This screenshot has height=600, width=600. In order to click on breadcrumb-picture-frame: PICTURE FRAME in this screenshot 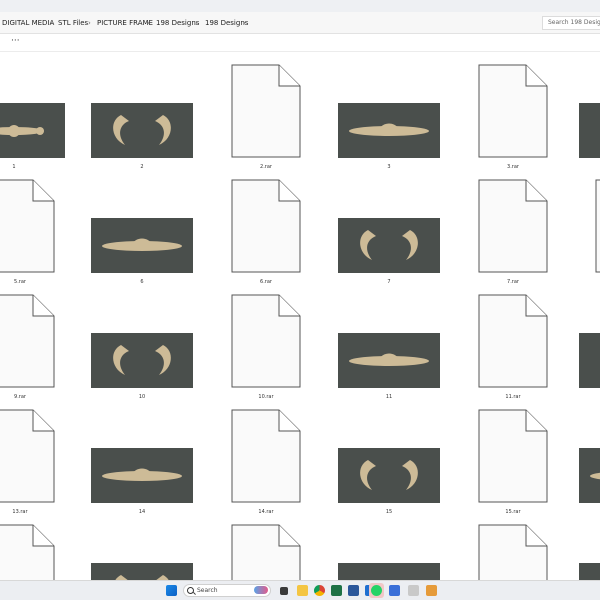, I will do `click(125, 23)`.